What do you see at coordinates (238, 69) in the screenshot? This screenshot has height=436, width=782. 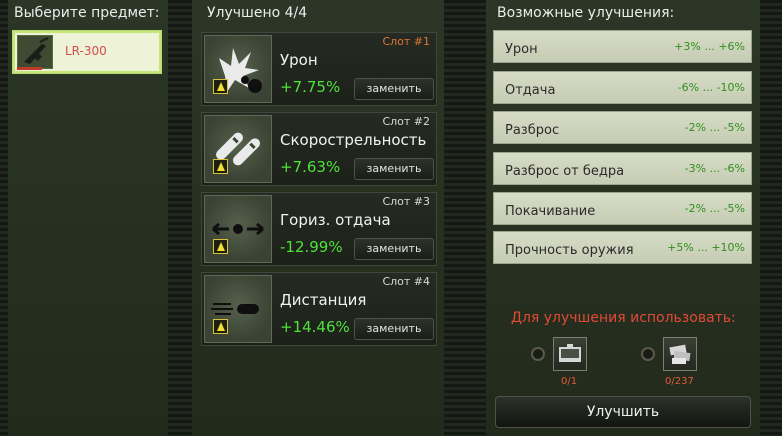 I see `explosion-icon` at bounding box center [238, 69].